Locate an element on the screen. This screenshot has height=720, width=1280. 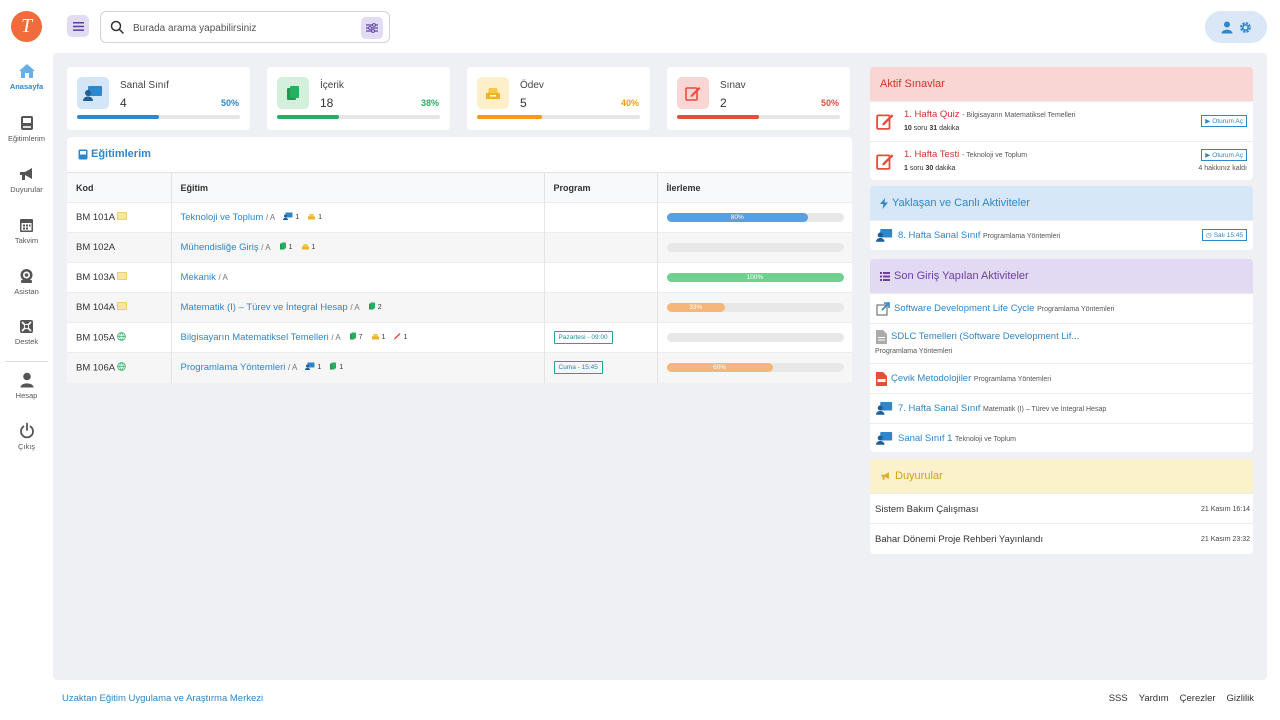
sidebar-item-assistant: Asistan is located at coordinates (26, 282).